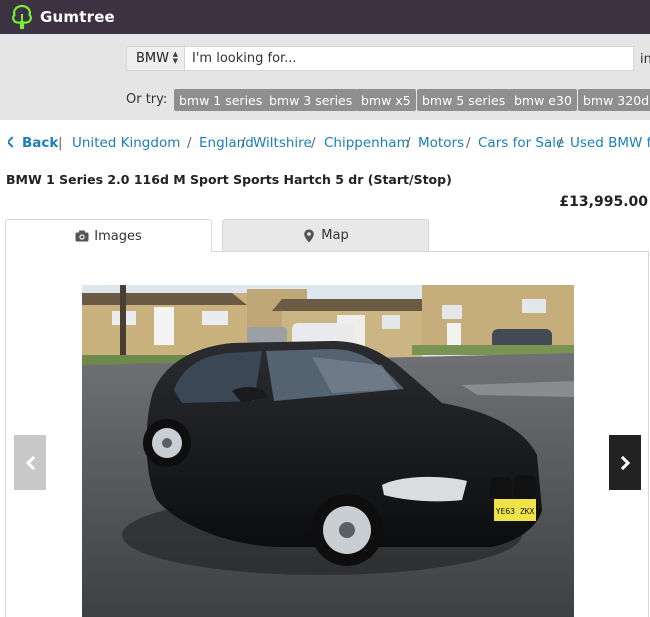 Image resolution: width=650 pixels, height=617 pixels. I want to click on location-label: in, so click(645, 59).